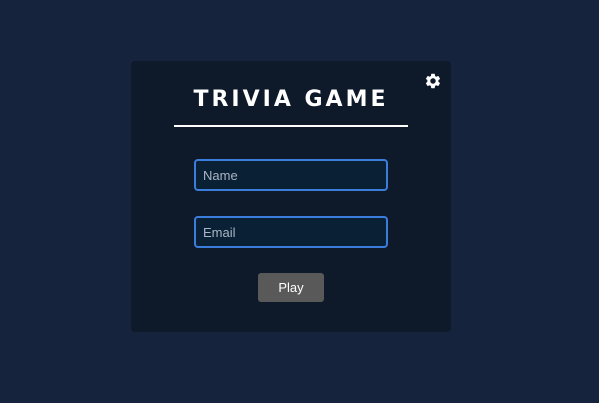 This screenshot has height=403, width=599. Describe the element at coordinates (291, 126) in the screenshot. I see `title-divider` at that location.